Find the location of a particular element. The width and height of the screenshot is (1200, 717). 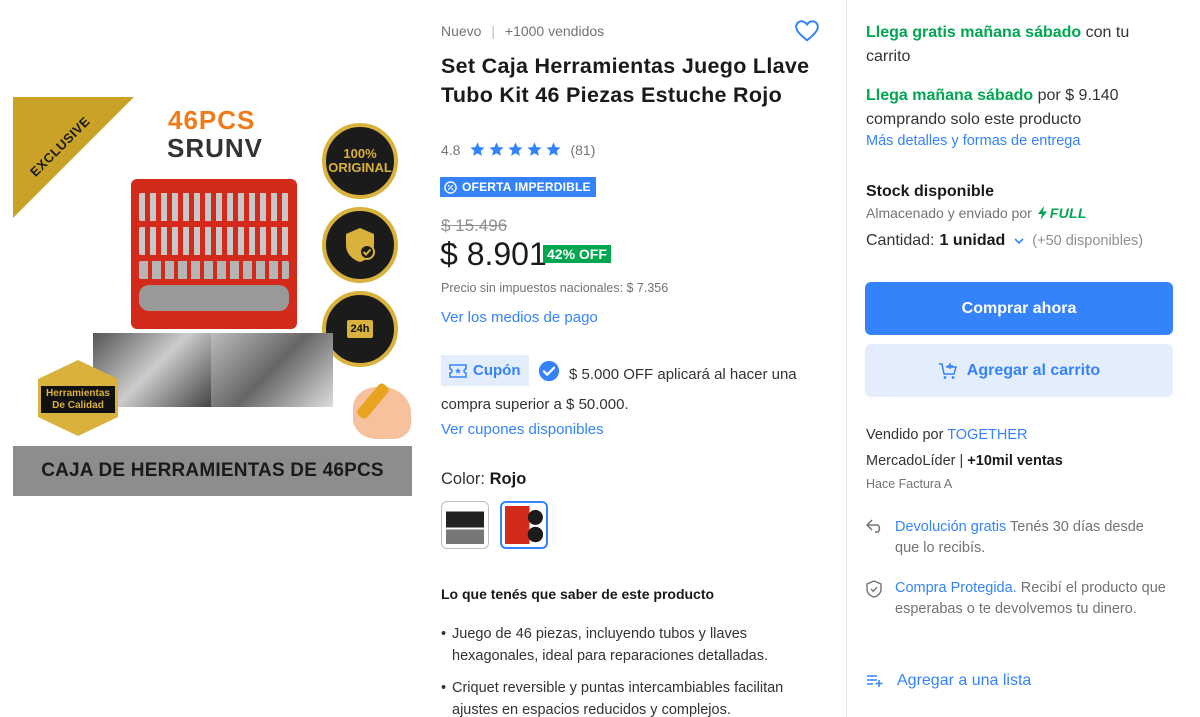

offer-badge: OFERTA IMPERDIBLE is located at coordinates (518, 187).